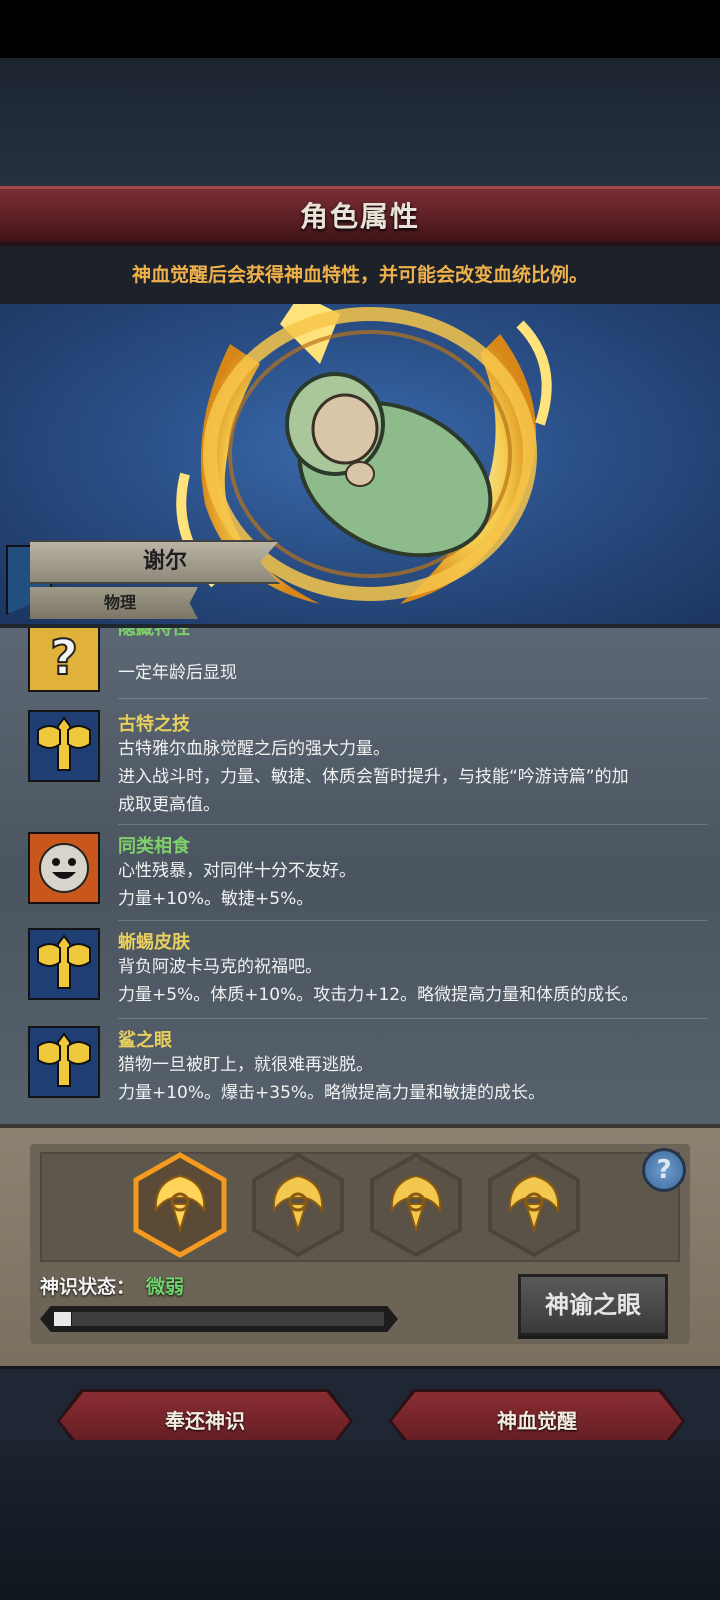 This screenshot has height=1600, width=720. I want to click on help-button: ?, so click(664, 1170).